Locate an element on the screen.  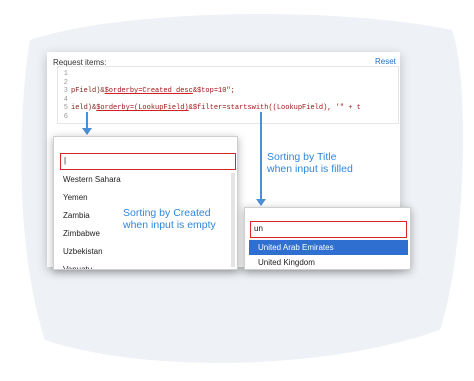
line-number: 1 is located at coordinates (65, 74).